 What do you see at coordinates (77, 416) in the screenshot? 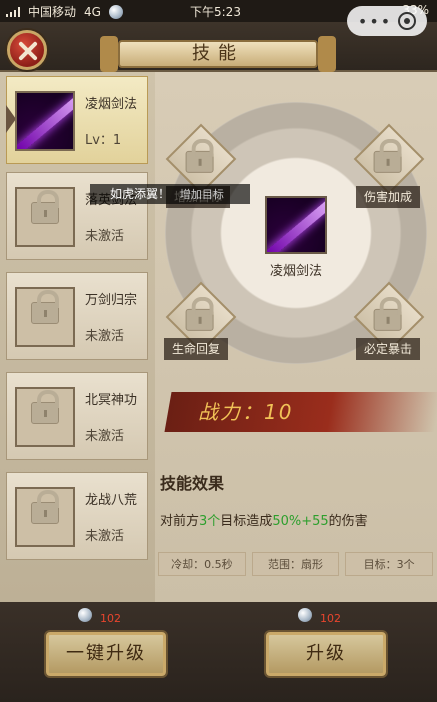
I see `skill-item: 北冥神功 未激活` at bounding box center [77, 416].